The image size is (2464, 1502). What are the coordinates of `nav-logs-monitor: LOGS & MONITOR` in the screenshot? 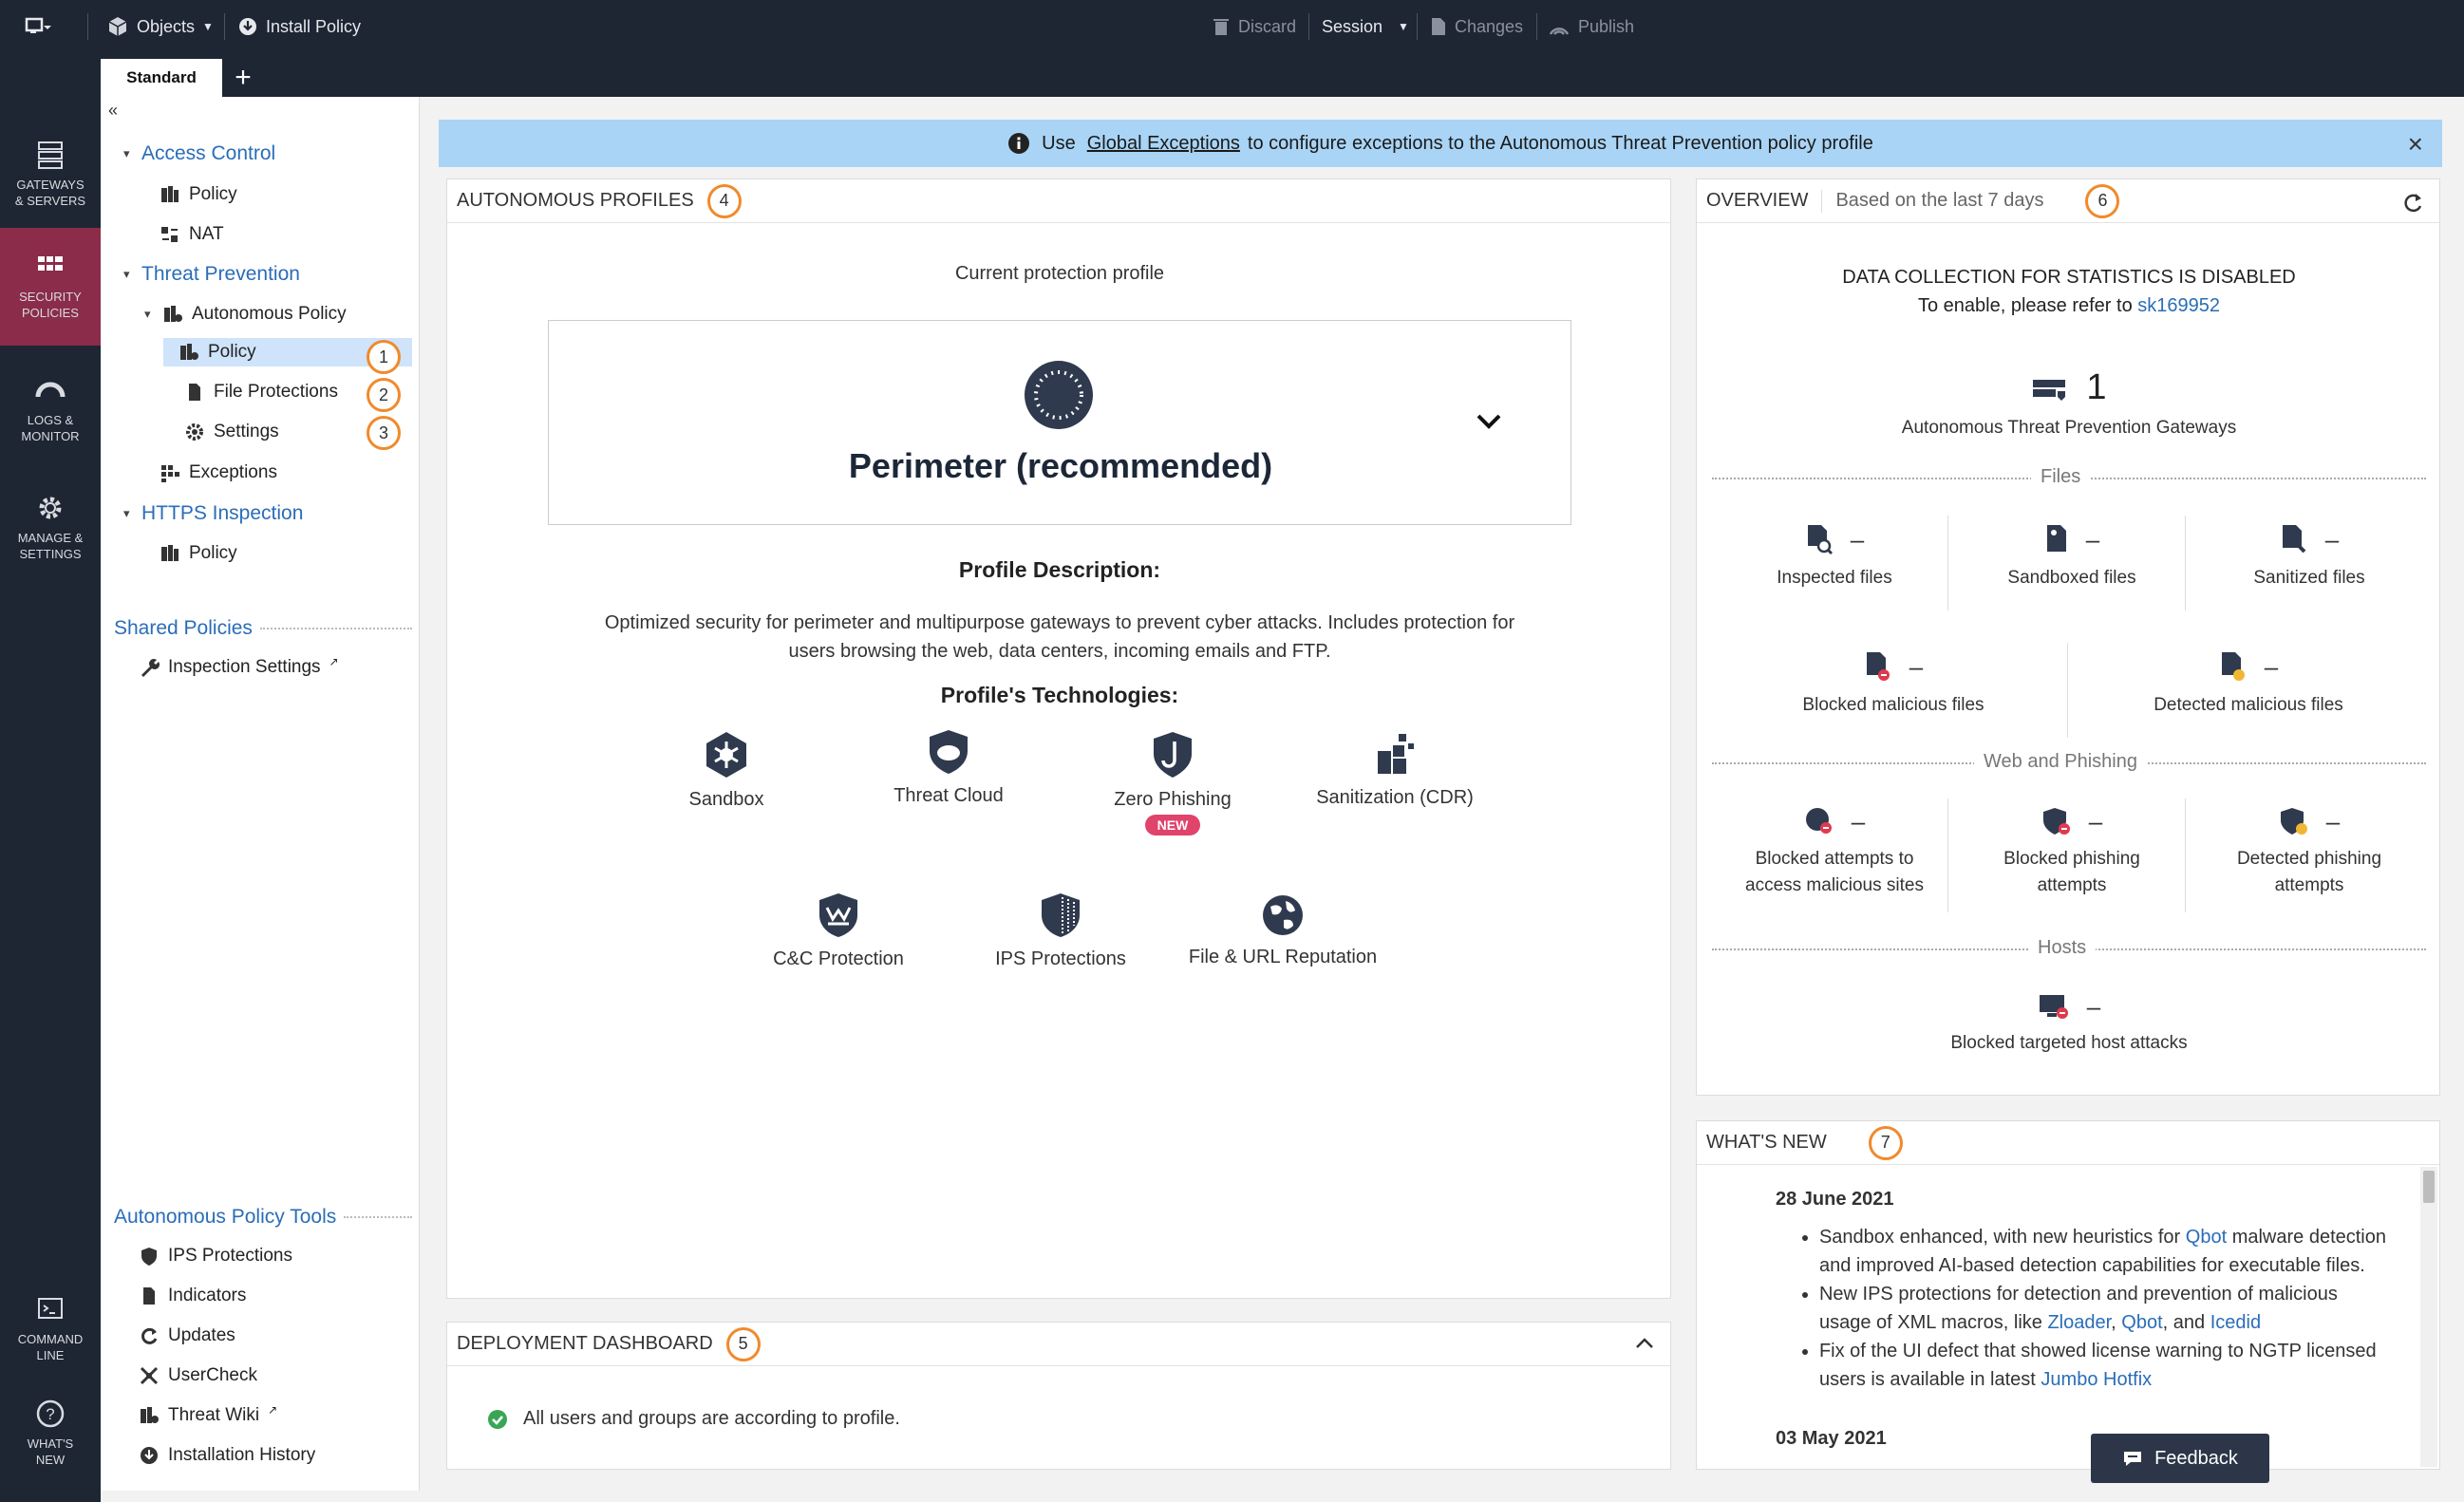 It's located at (51, 422).